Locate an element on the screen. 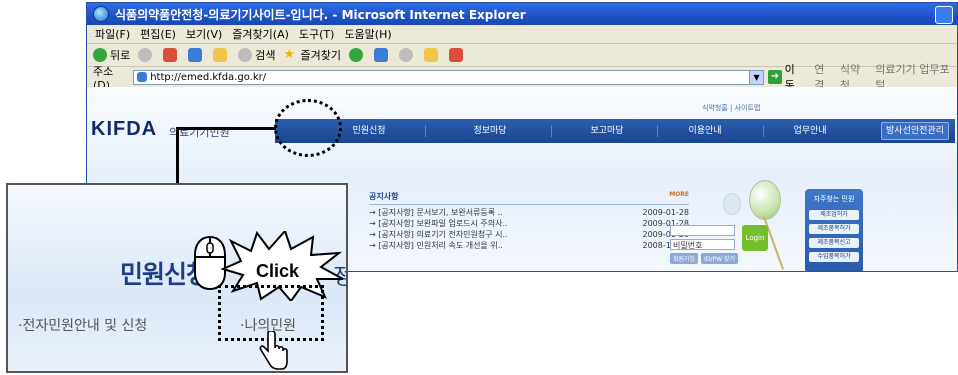  notice-text: → [공지사항] 보완파일 업로드시 주의사.. is located at coordinates (438, 223).